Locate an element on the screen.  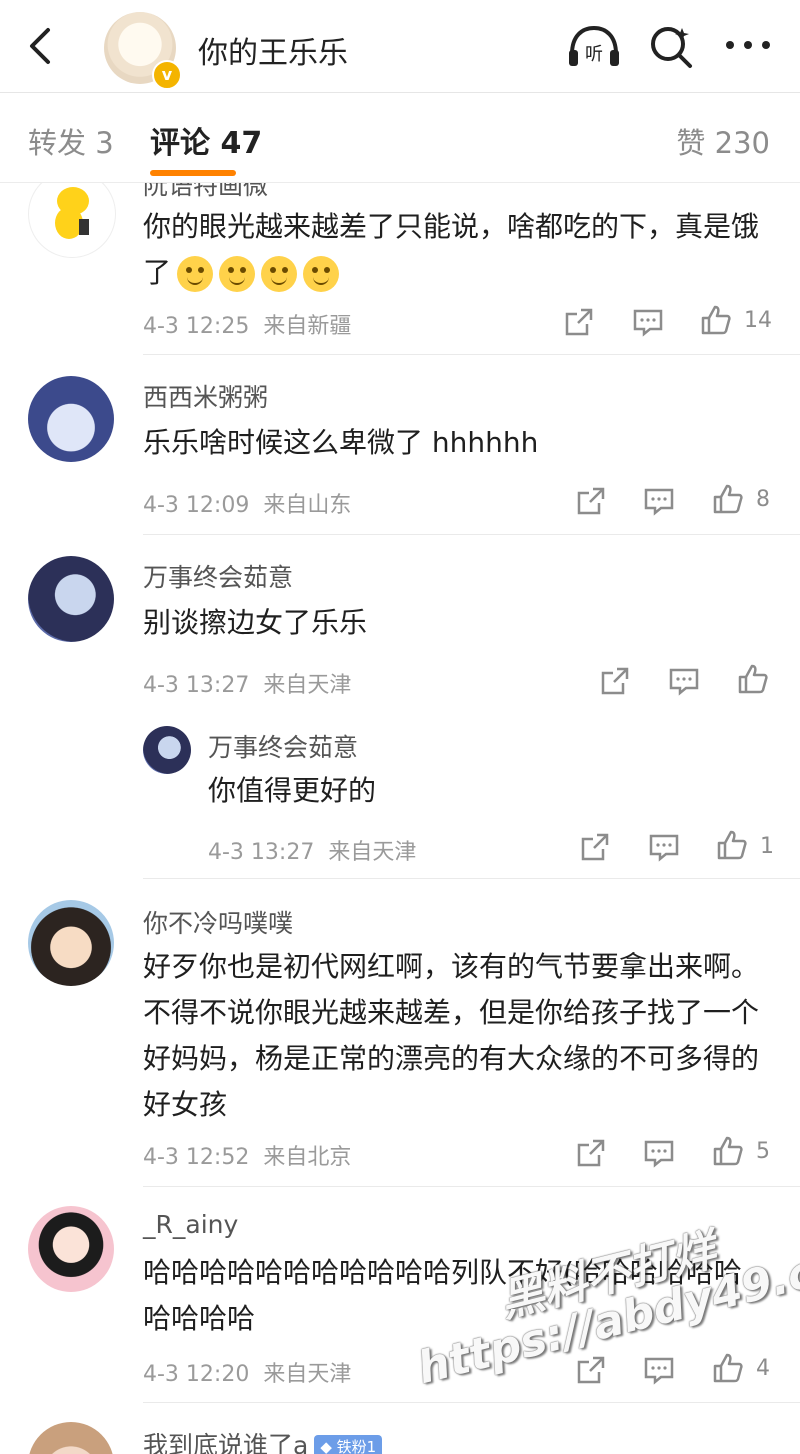
comment-text: 哈哈哈哈哈哈哈哈哈哈哈列队不好(哈哈哈哈哈哈哈哈哈哈 is located at coordinates (442, 1295).